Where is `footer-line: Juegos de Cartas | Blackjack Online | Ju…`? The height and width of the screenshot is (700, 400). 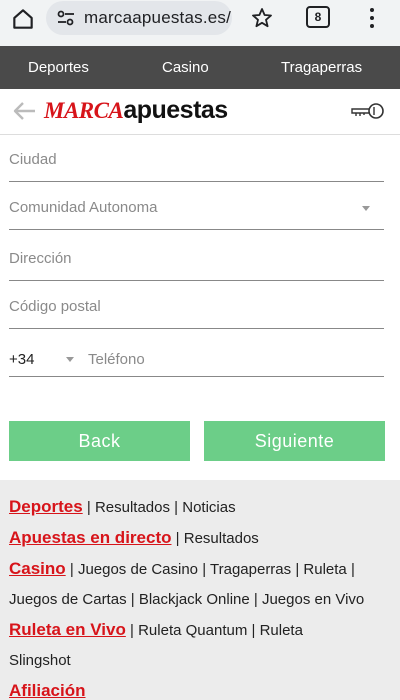
footer-line: Juegos de Cartas | Blackjack Online | Ju… is located at coordinates (187, 599).